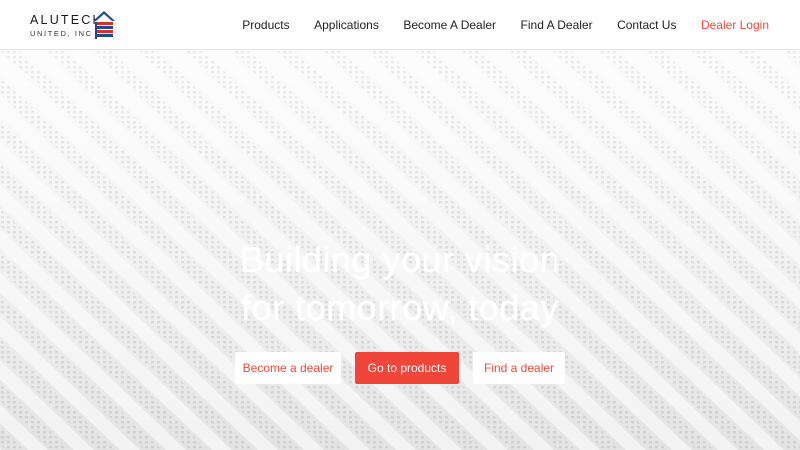 Image resolution: width=800 pixels, height=450 pixels. I want to click on nav-contact-us: Contact Us, so click(646, 25).